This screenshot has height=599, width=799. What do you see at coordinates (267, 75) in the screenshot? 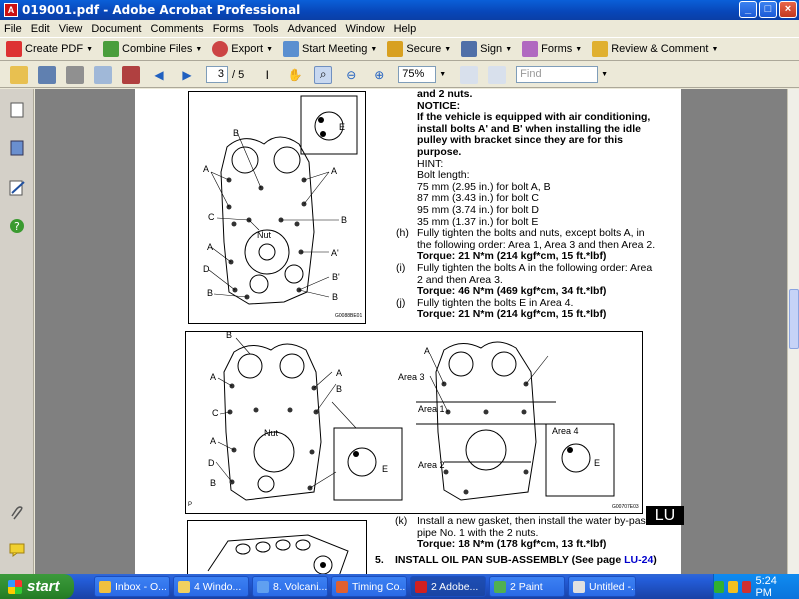
I see `select-text-icon: I` at bounding box center [267, 75].